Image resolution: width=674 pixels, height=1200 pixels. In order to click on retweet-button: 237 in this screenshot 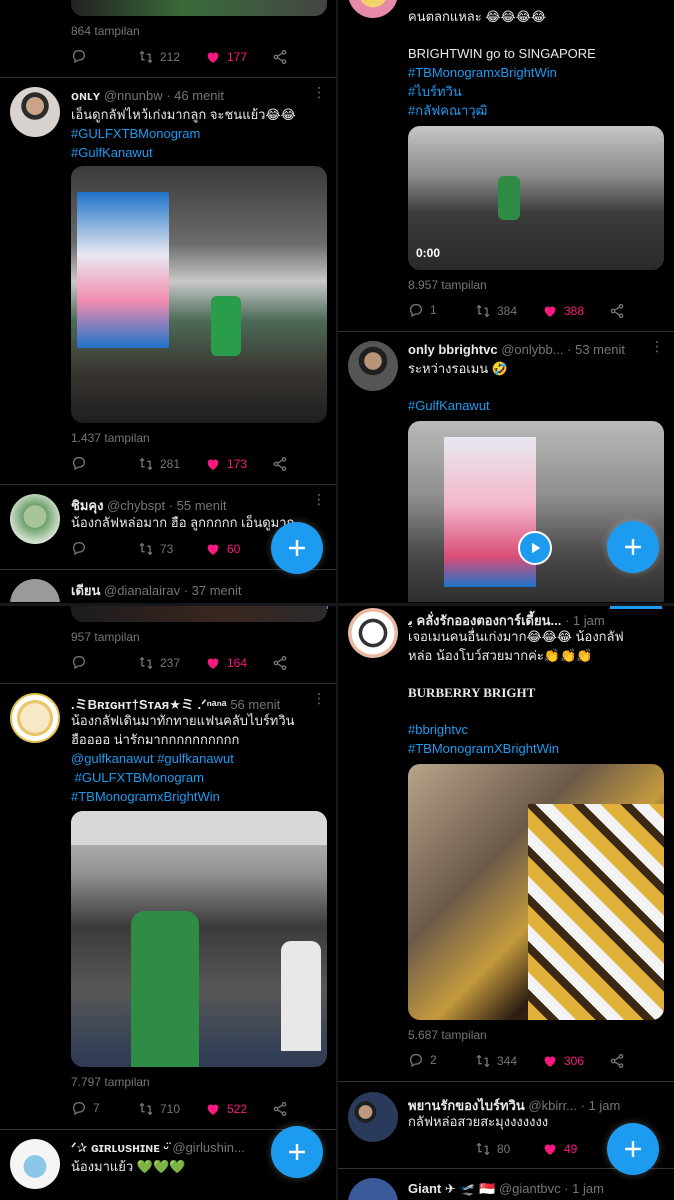, I will do `click(159, 663)`.